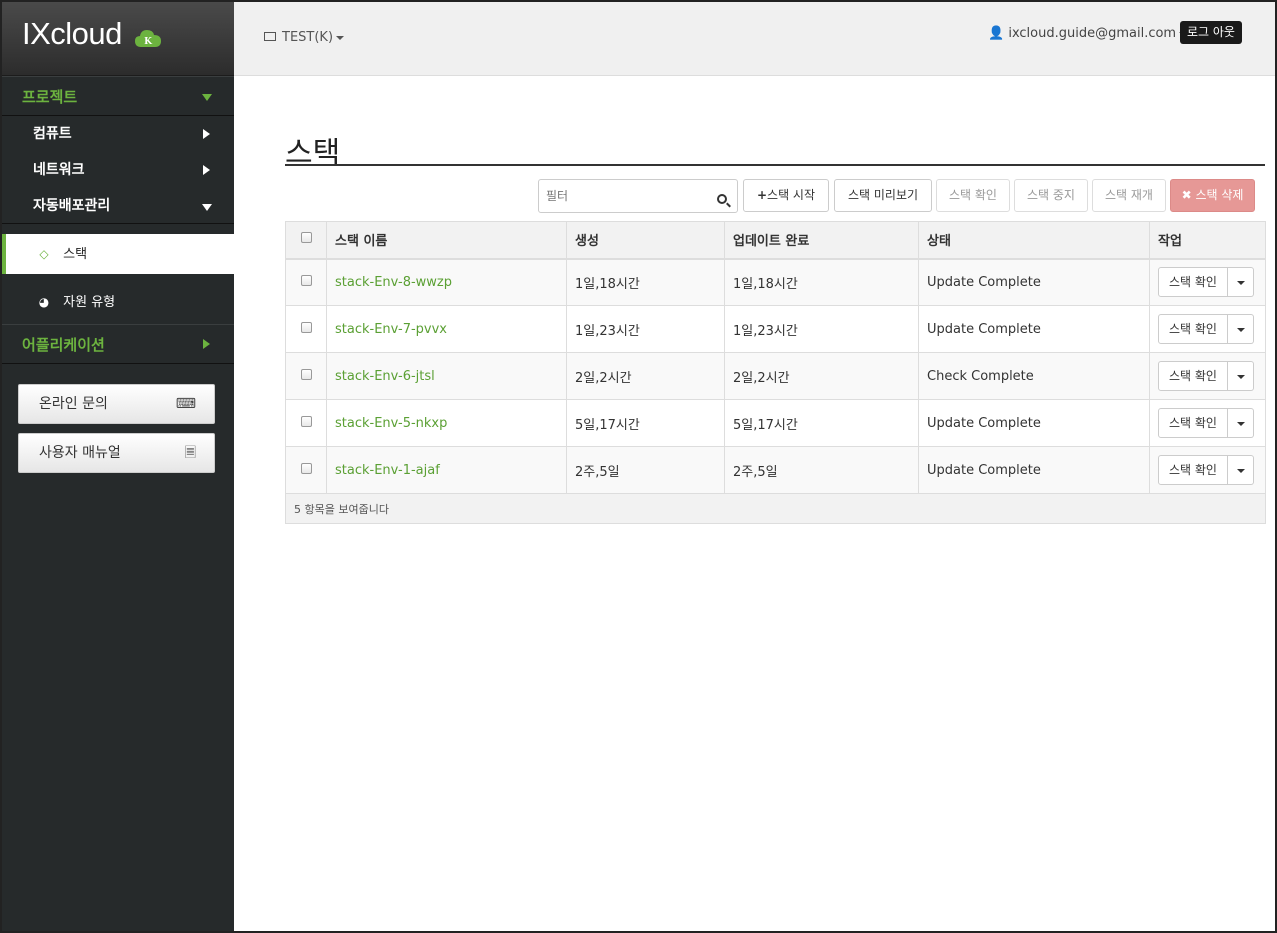  Describe the element at coordinates (391, 423) in the screenshot. I see `stack-name-link: stack-Env-5-nkxp` at that location.